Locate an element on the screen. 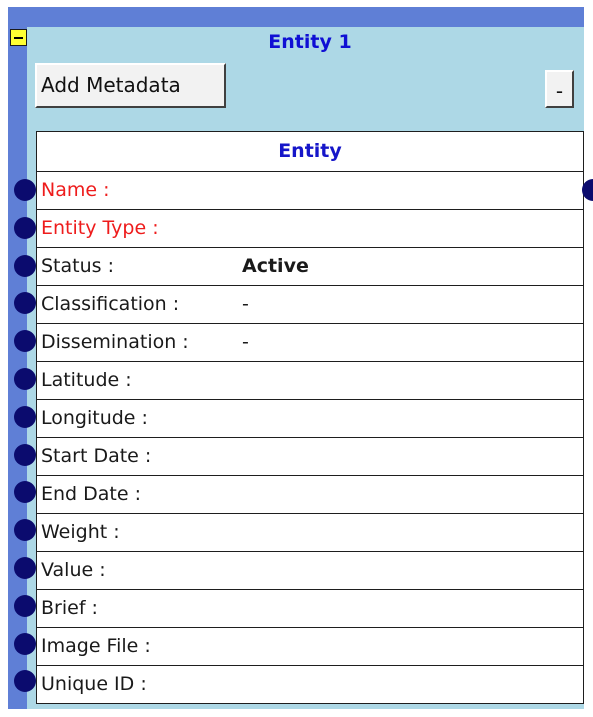  minus-button: - is located at coordinates (559, 89).